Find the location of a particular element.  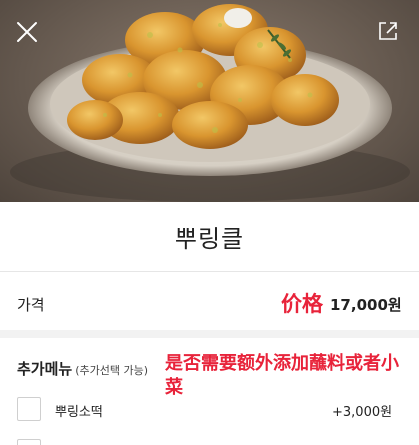

close-icon is located at coordinates (27, 32).